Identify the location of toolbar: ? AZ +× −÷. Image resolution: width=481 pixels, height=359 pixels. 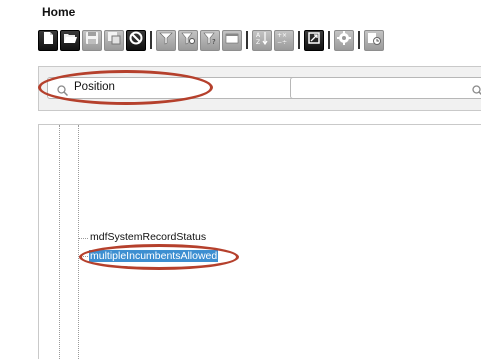
(212, 40).